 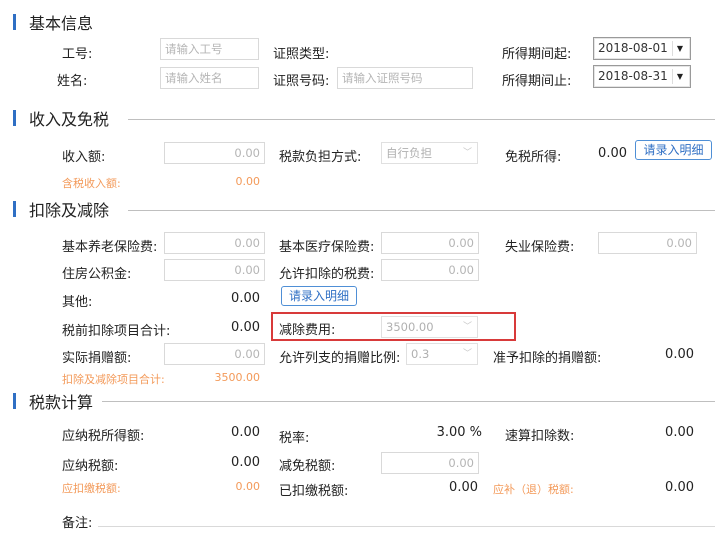 I want to click on emp-id-label: 工号:, so click(x=77, y=54).